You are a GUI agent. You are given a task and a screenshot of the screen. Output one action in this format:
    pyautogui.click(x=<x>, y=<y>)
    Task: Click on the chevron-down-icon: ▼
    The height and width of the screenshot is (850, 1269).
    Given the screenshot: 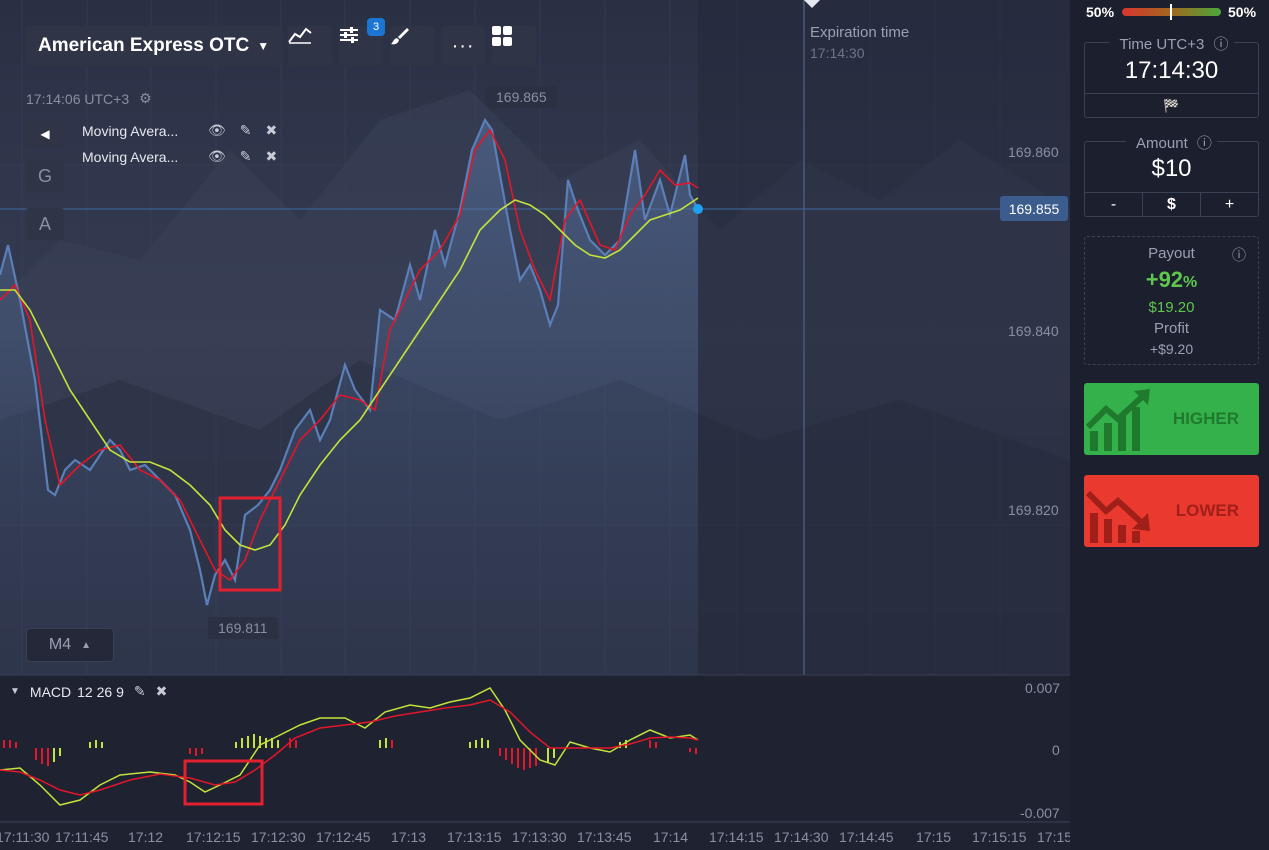 What is the action you would take?
    pyautogui.click(x=263, y=46)
    